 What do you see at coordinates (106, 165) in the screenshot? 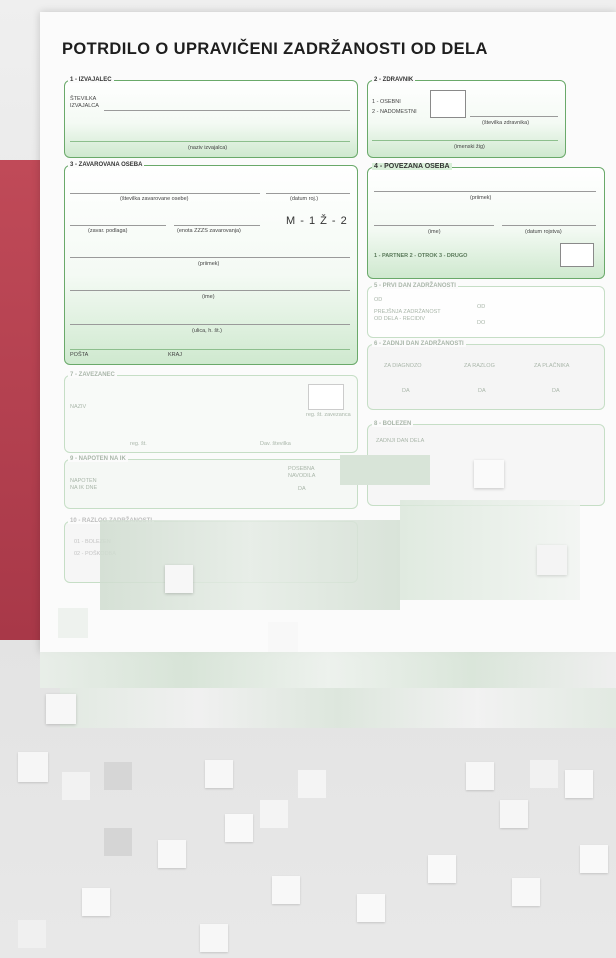
I see `section-insured-heading: 3 - ZAVAROVANA OSEBA` at bounding box center [106, 165].